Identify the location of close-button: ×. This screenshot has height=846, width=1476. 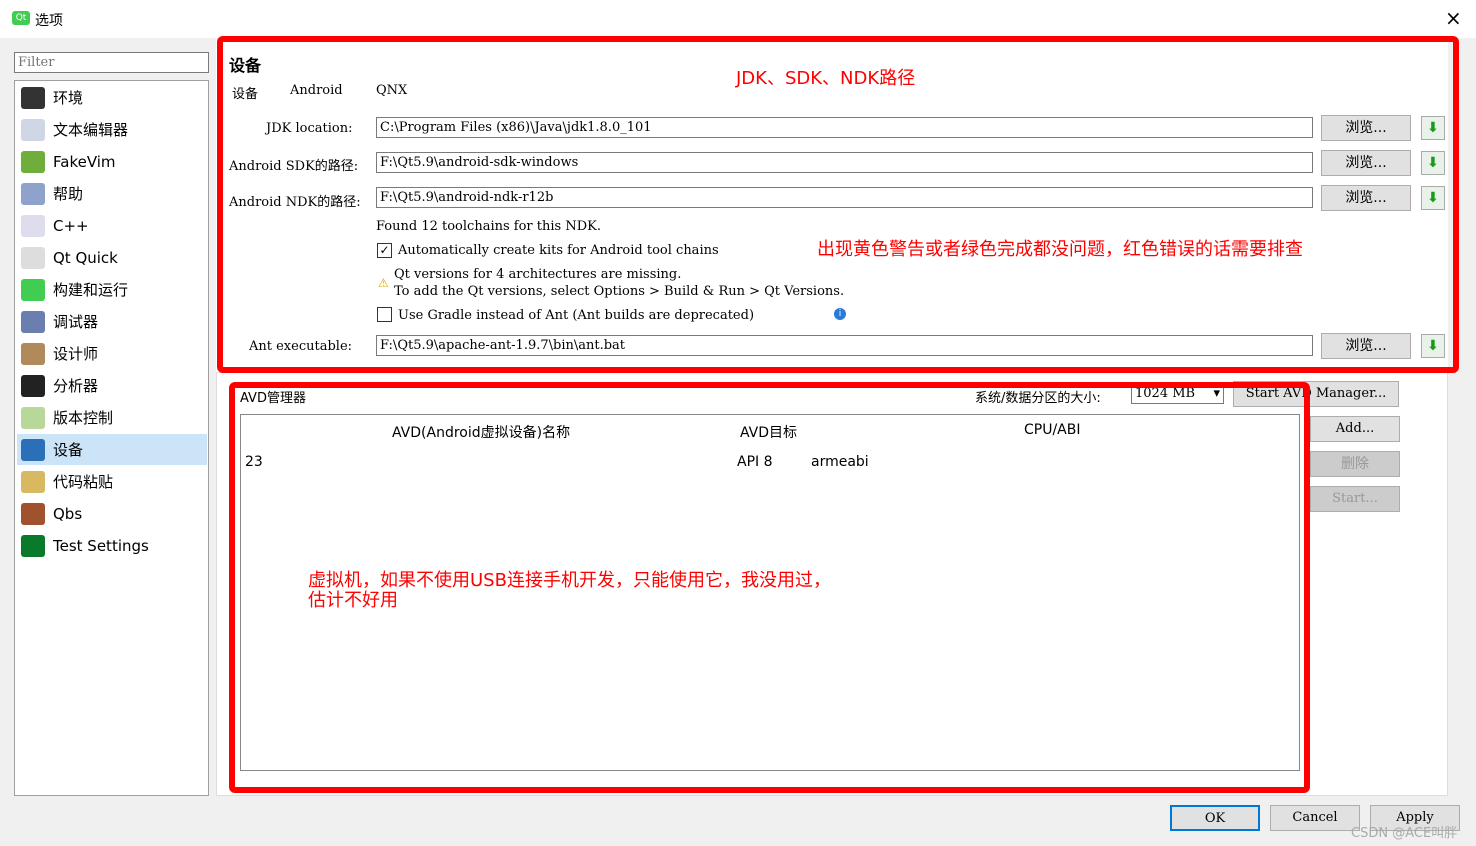
(1453, 18).